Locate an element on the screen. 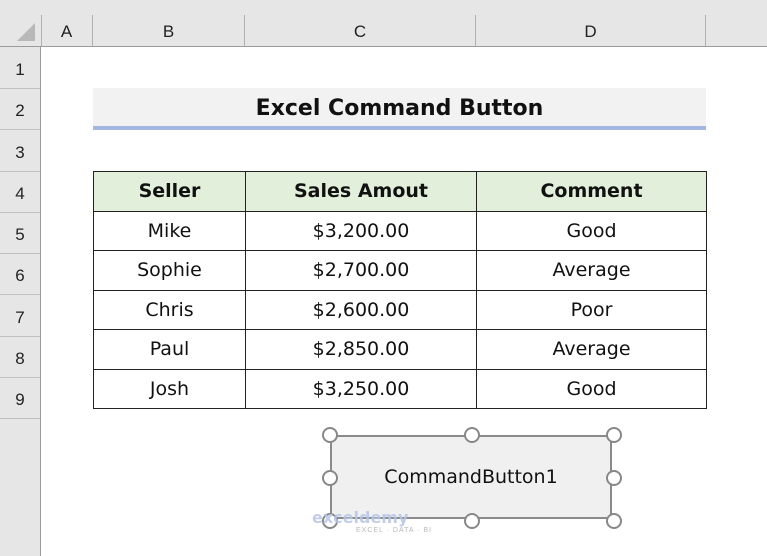 This screenshot has height=556, width=767. row-header-4: 4 is located at coordinates (20, 192).